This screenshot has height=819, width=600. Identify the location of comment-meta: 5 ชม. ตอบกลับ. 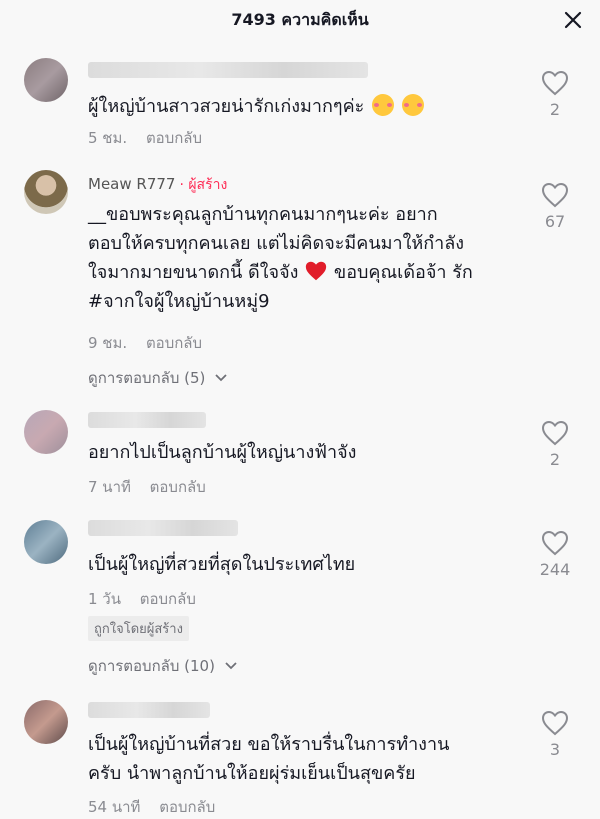
(145, 138).